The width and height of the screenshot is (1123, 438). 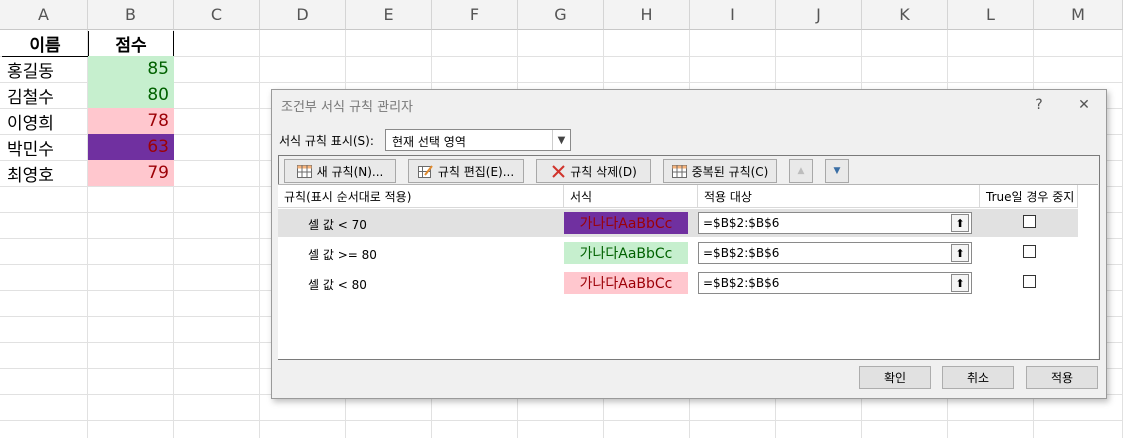 What do you see at coordinates (561, 15) in the screenshot?
I see `column-header-g: G` at bounding box center [561, 15].